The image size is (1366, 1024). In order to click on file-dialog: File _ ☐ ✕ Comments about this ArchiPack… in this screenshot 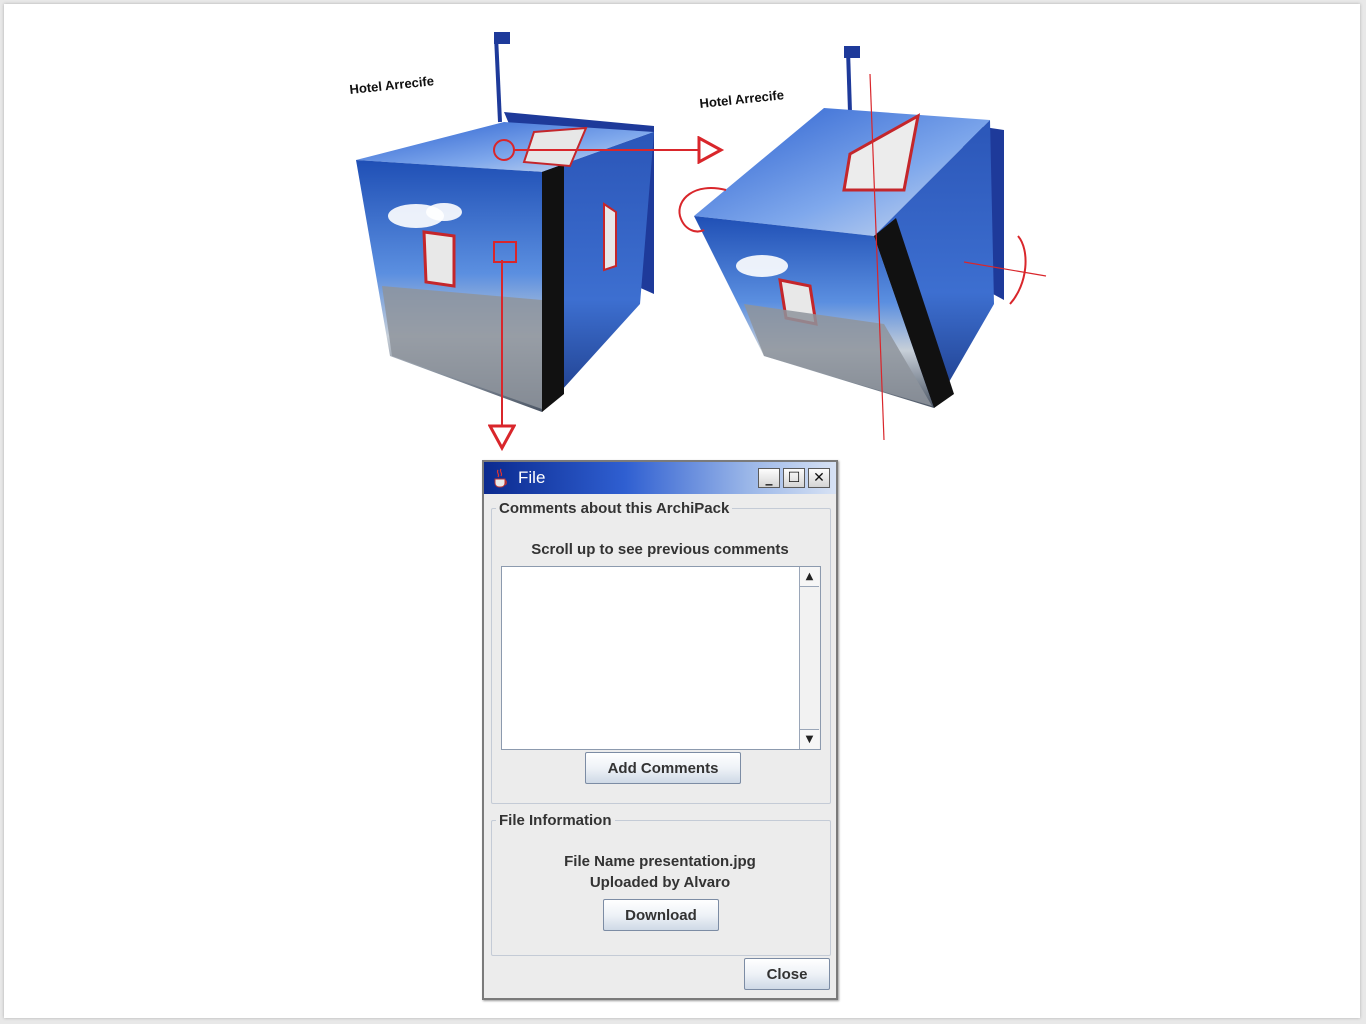, I will do `click(660, 730)`.